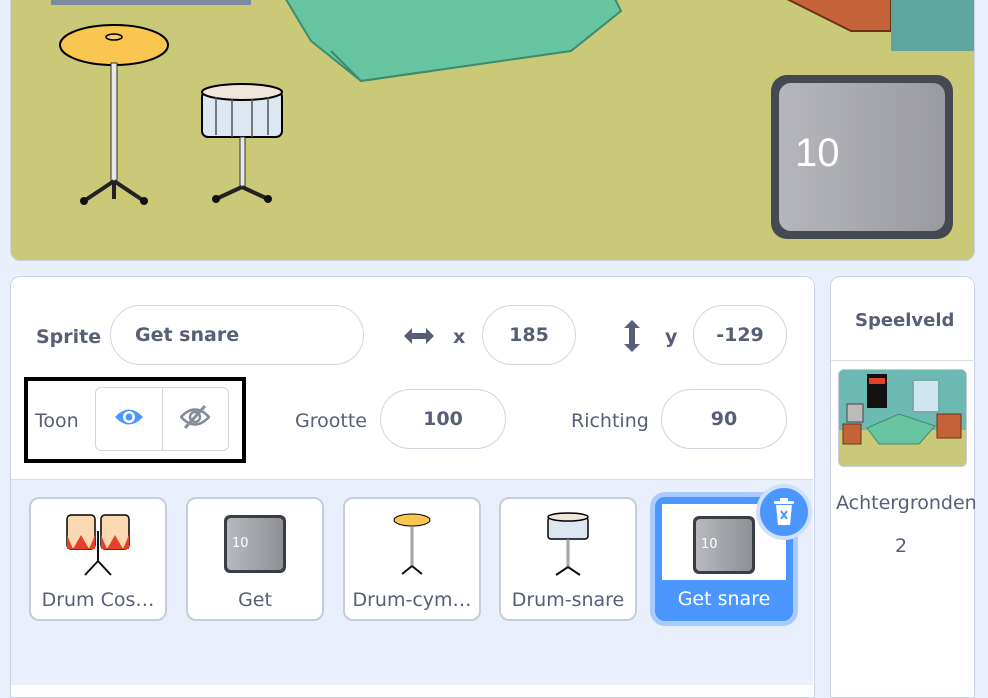 Image resolution: width=988 pixels, height=698 pixels. What do you see at coordinates (906, 503) in the screenshot?
I see `backdrops-label: Achtergronden` at bounding box center [906, 503].